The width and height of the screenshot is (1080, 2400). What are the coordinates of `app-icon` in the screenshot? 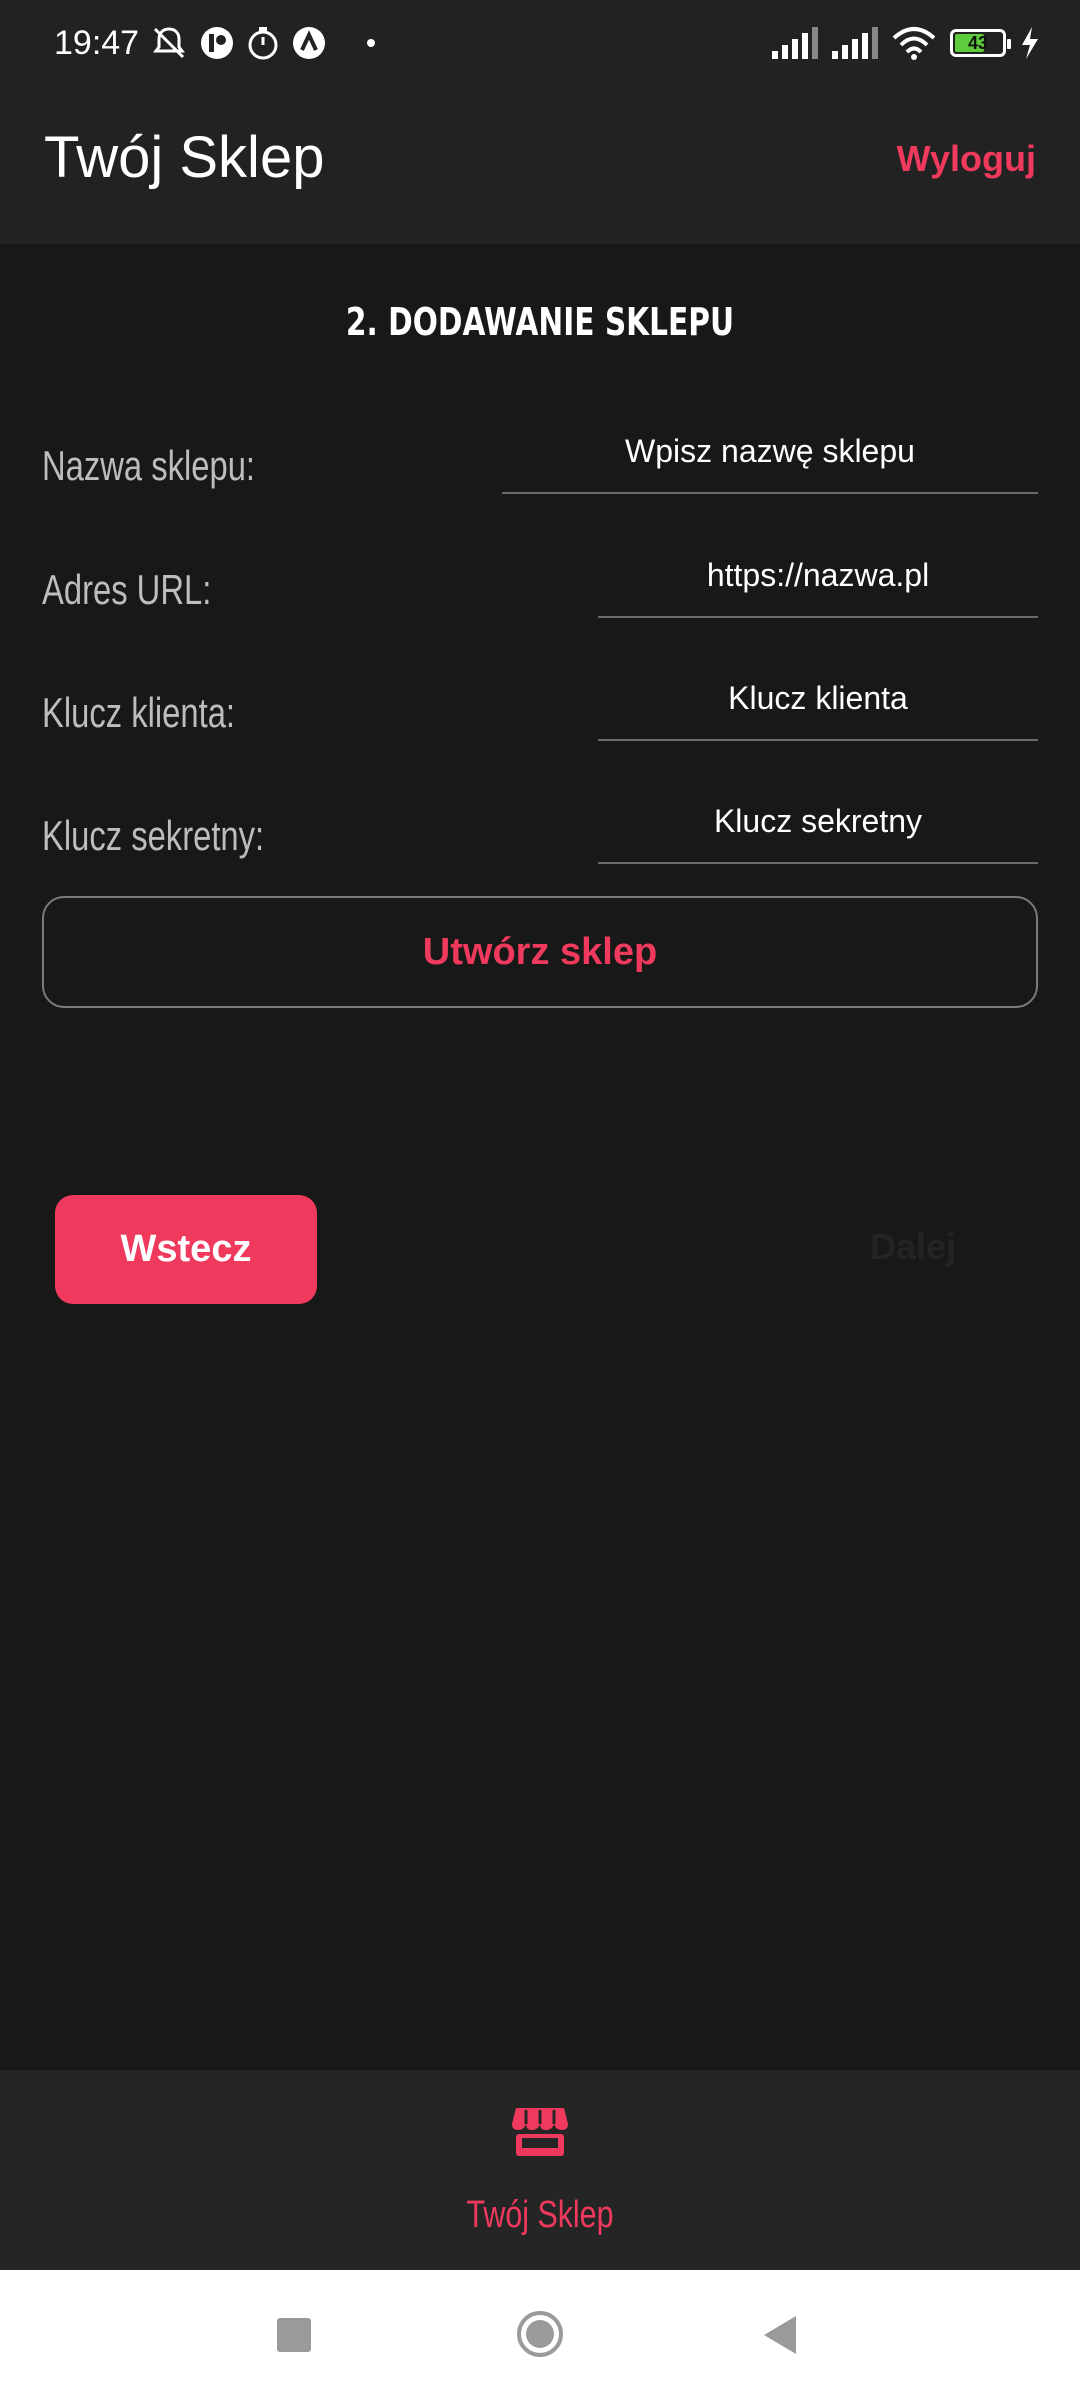 It's located at (217, 43).